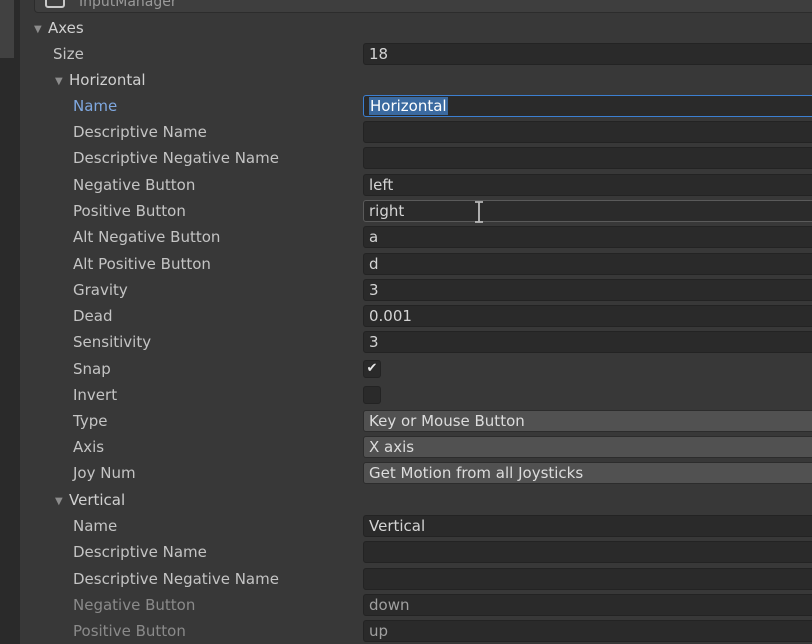 The height and width of the screenshot is (644, 812). I want to click on sensitivity-field: 3, so click(587, 342).